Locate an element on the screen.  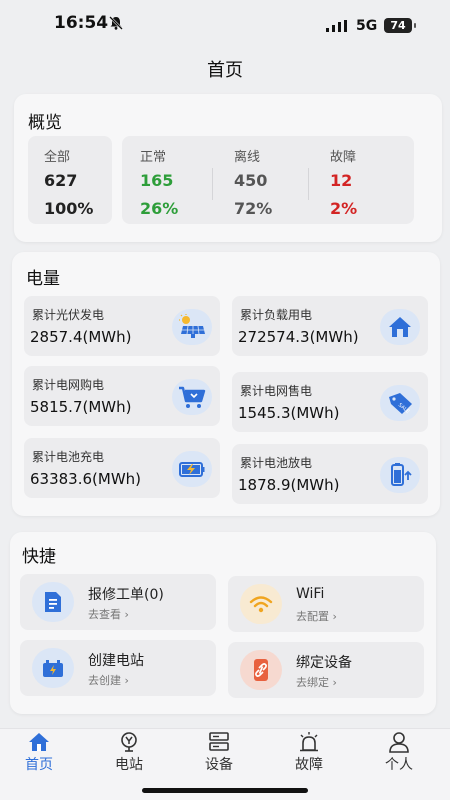
tab-label: 故障 is located at coordinates (309, 765).